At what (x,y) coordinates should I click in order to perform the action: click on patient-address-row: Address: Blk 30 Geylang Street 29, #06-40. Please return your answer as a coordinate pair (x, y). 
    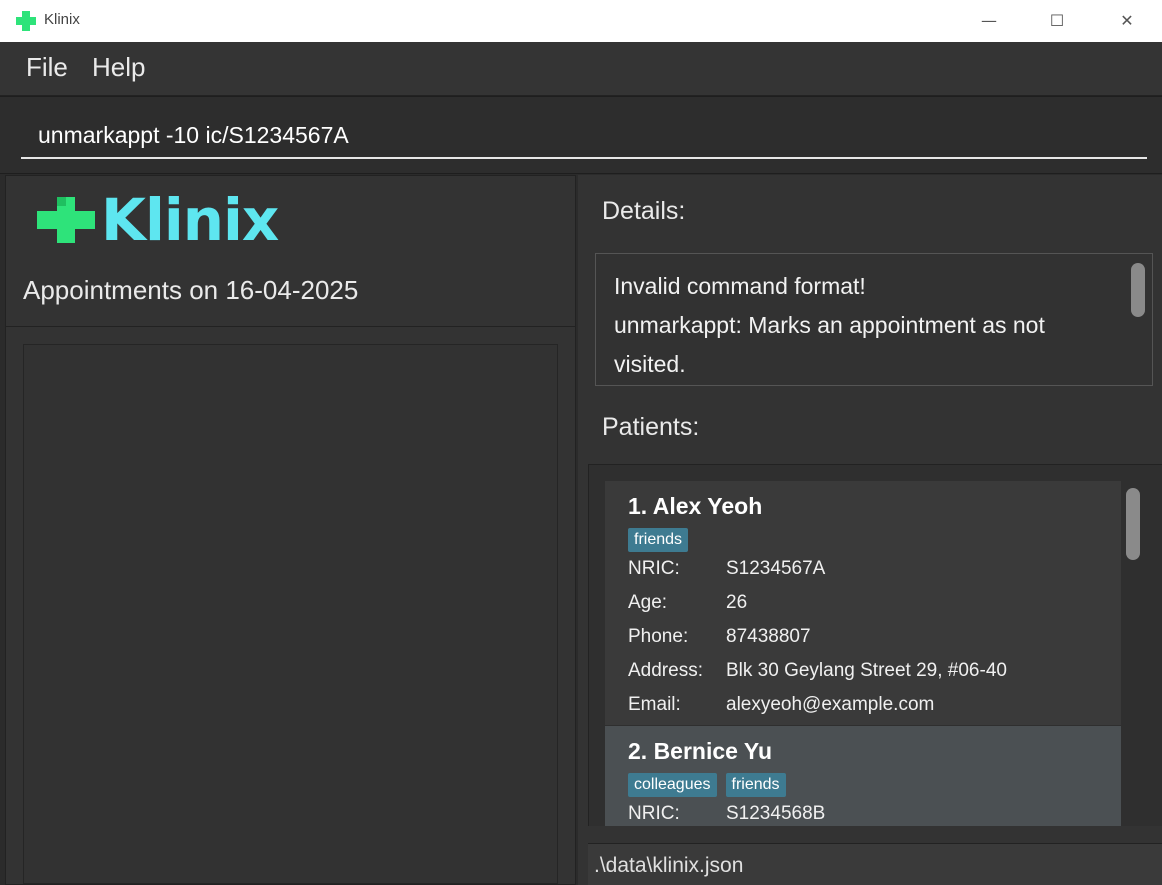
    Looking at the image, I should click on (817, 671).